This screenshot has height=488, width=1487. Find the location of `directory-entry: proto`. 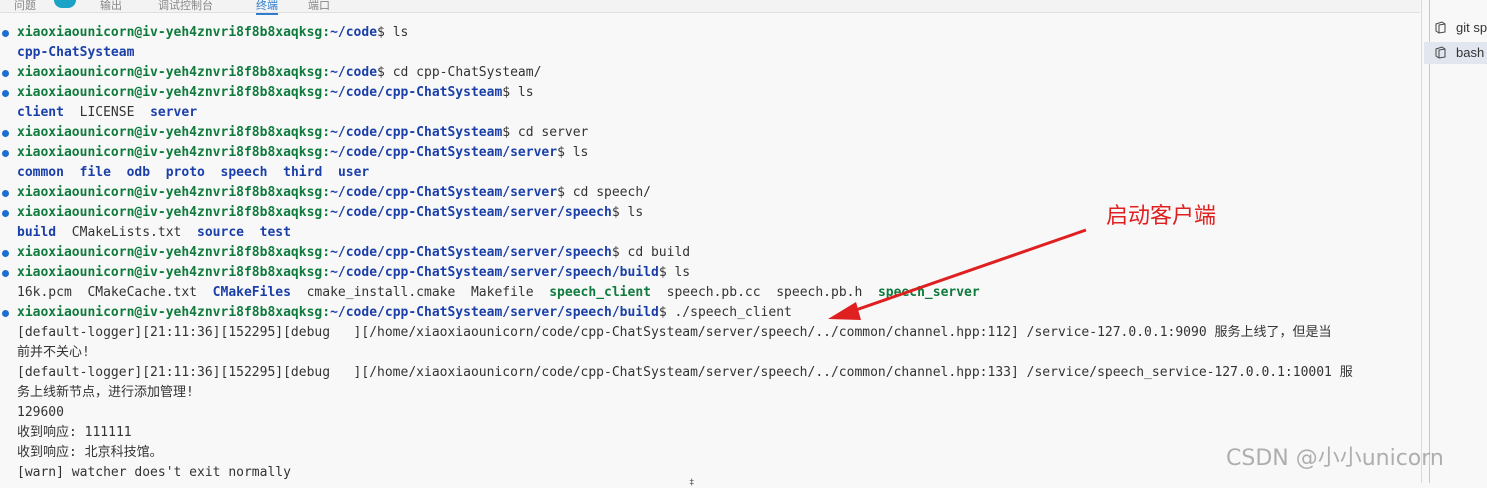

directory-entry: proto is located at coordinates (185, 172).